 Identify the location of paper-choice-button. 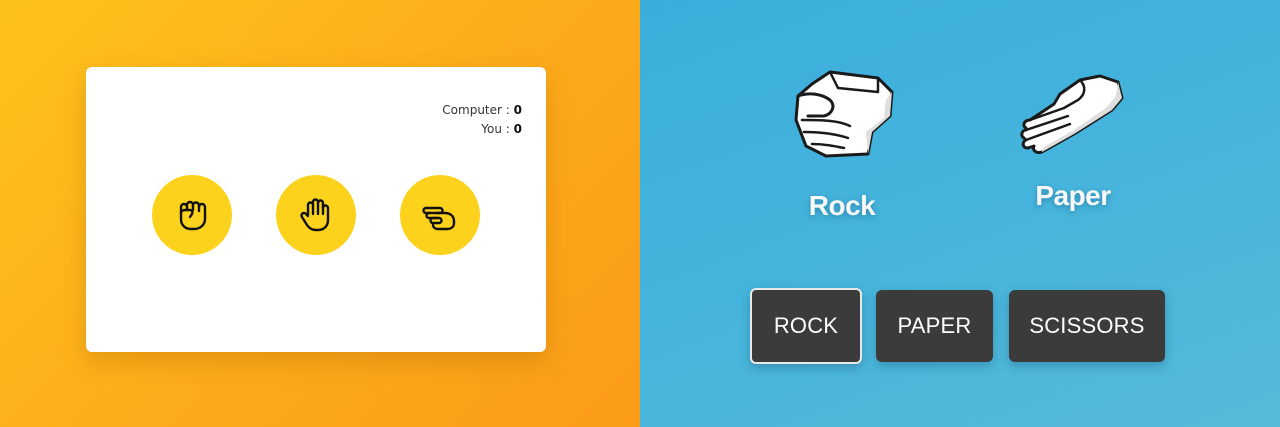
(316, 215).